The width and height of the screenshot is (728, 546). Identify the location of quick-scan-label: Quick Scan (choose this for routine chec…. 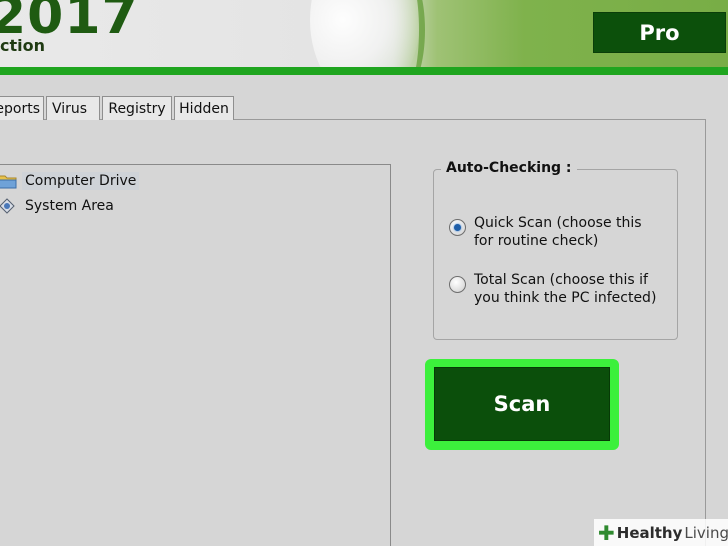
(558, 232).